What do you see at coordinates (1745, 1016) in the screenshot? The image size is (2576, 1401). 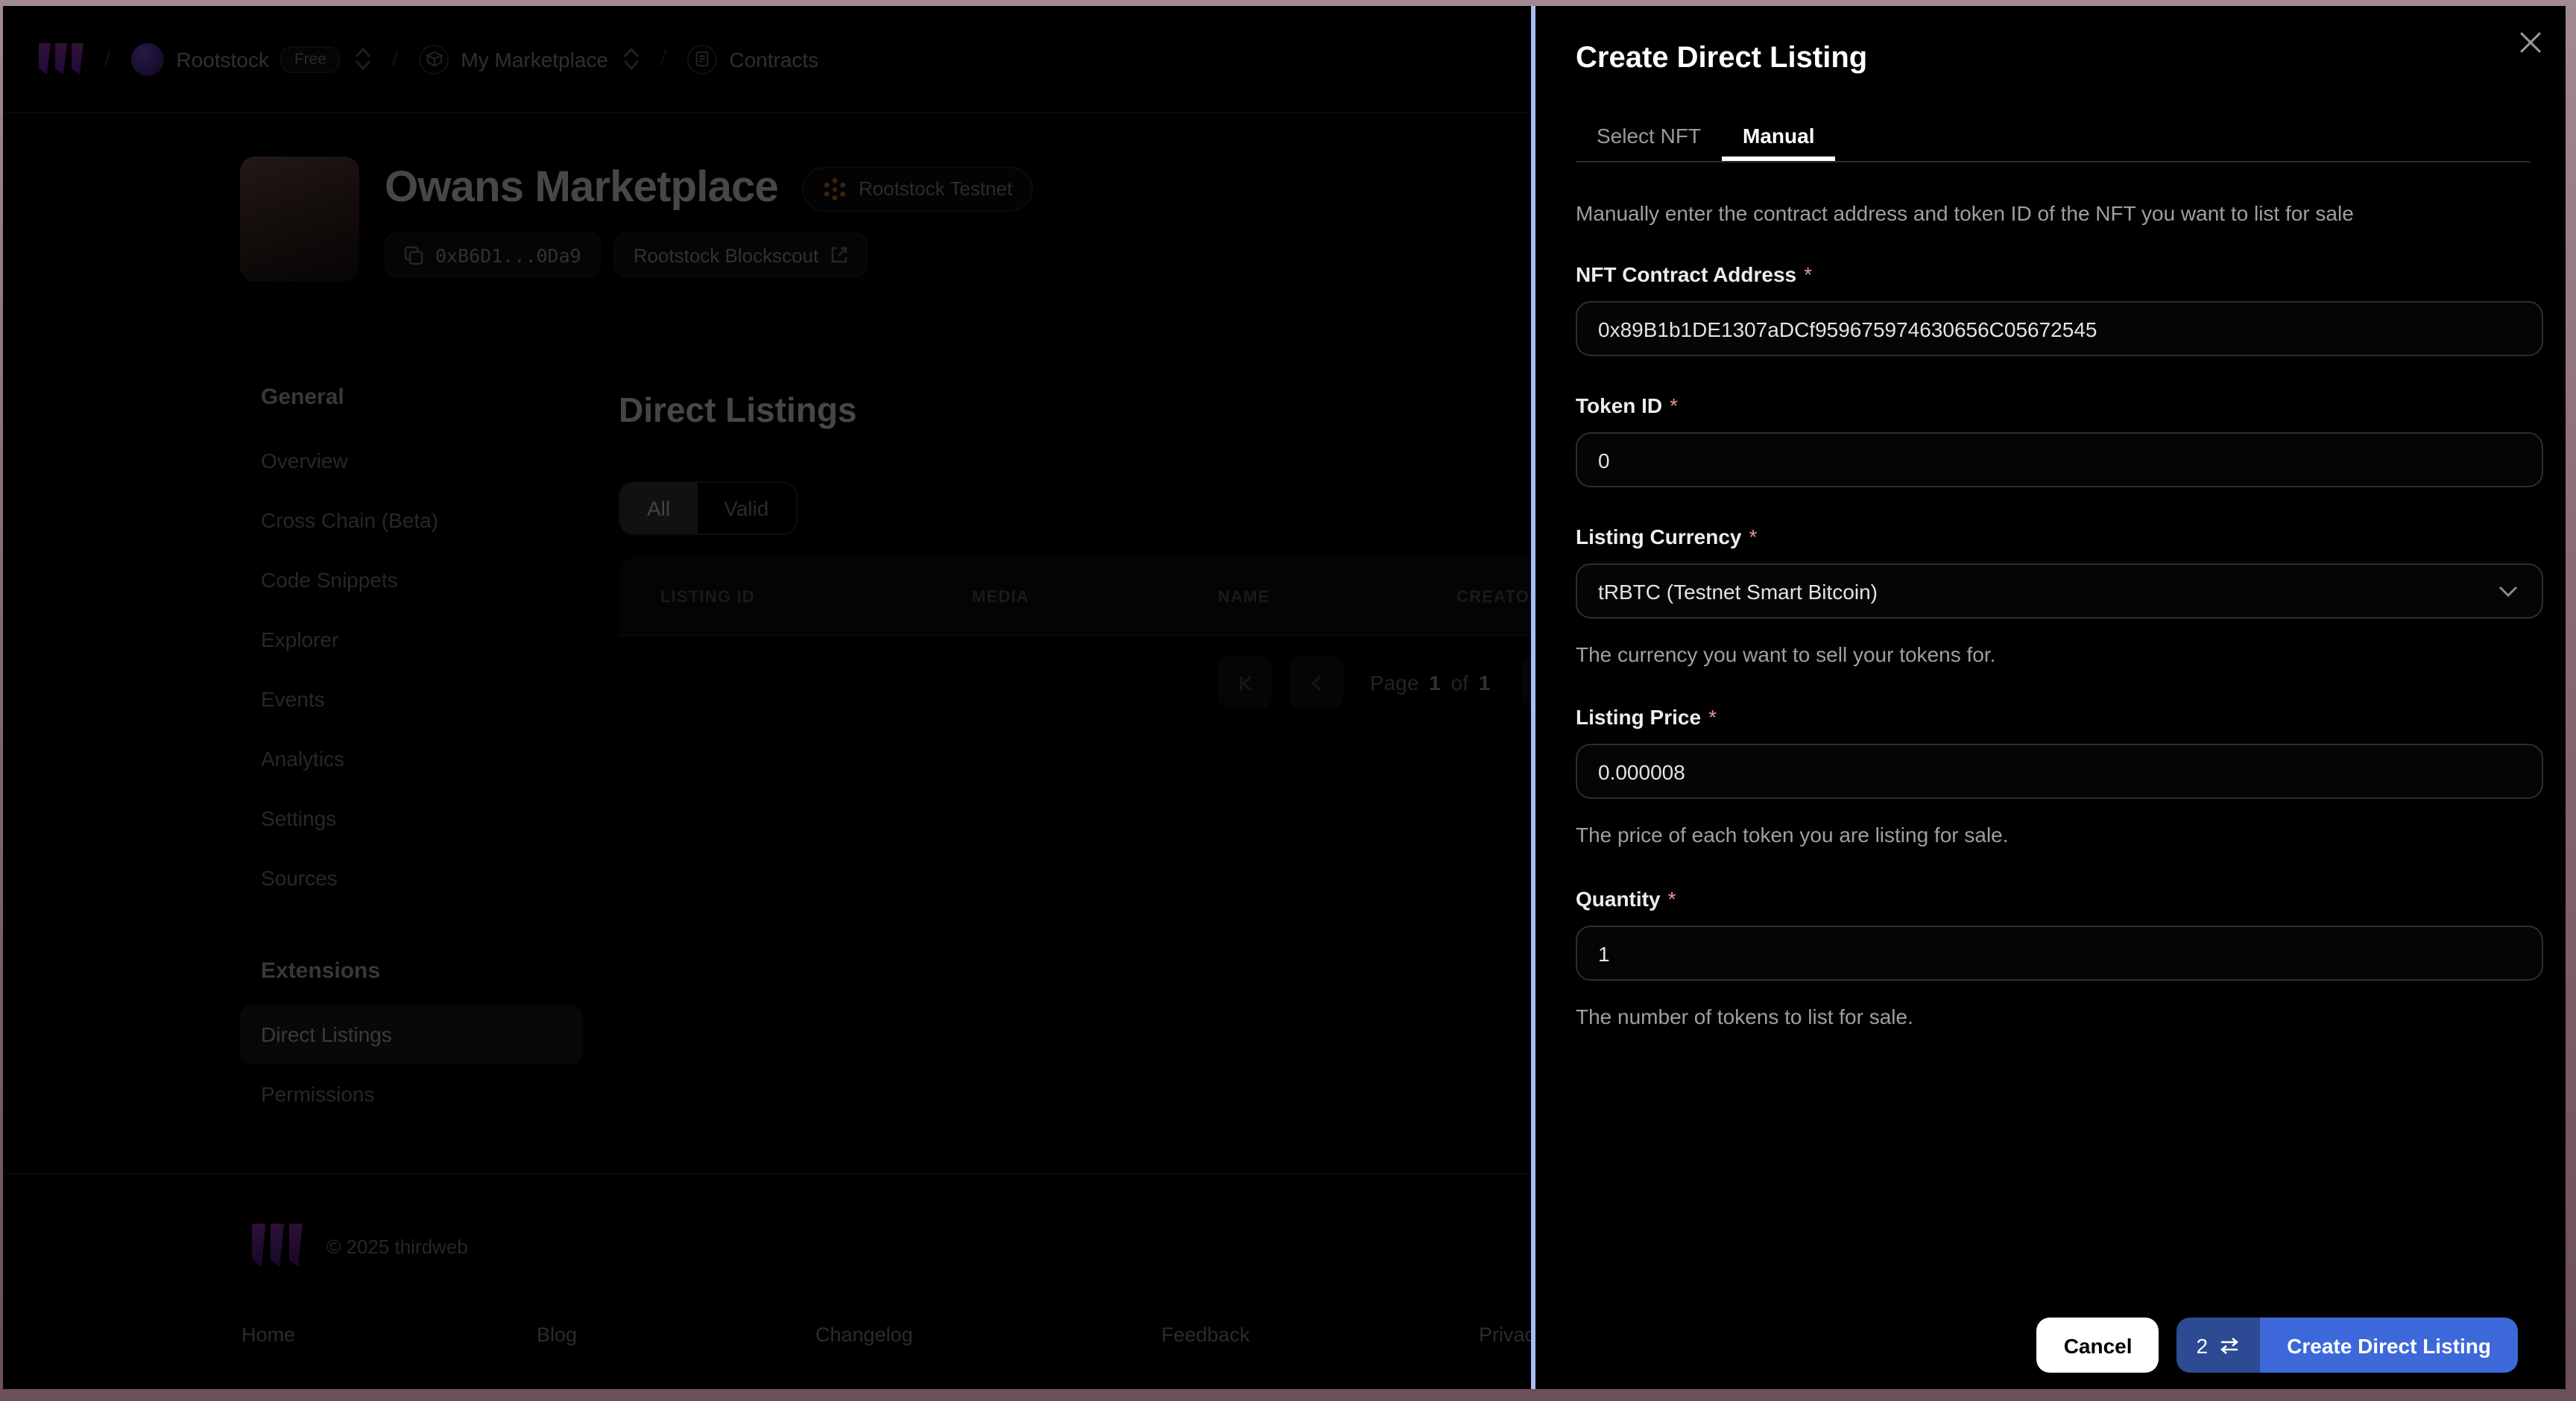 I see `field-helper: The number of tokens to list for sale.` at bounding box center [1745, 1016].